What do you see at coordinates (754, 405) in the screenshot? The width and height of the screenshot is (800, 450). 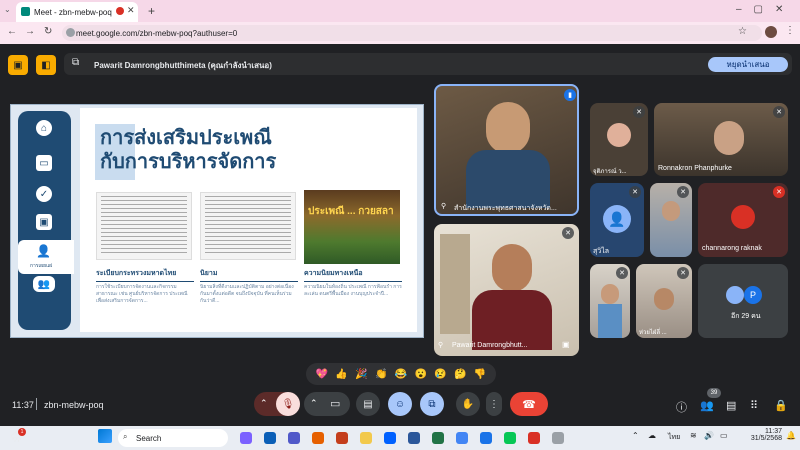 I see `activities-icon: ⠿` at bounding box center [754, 405].